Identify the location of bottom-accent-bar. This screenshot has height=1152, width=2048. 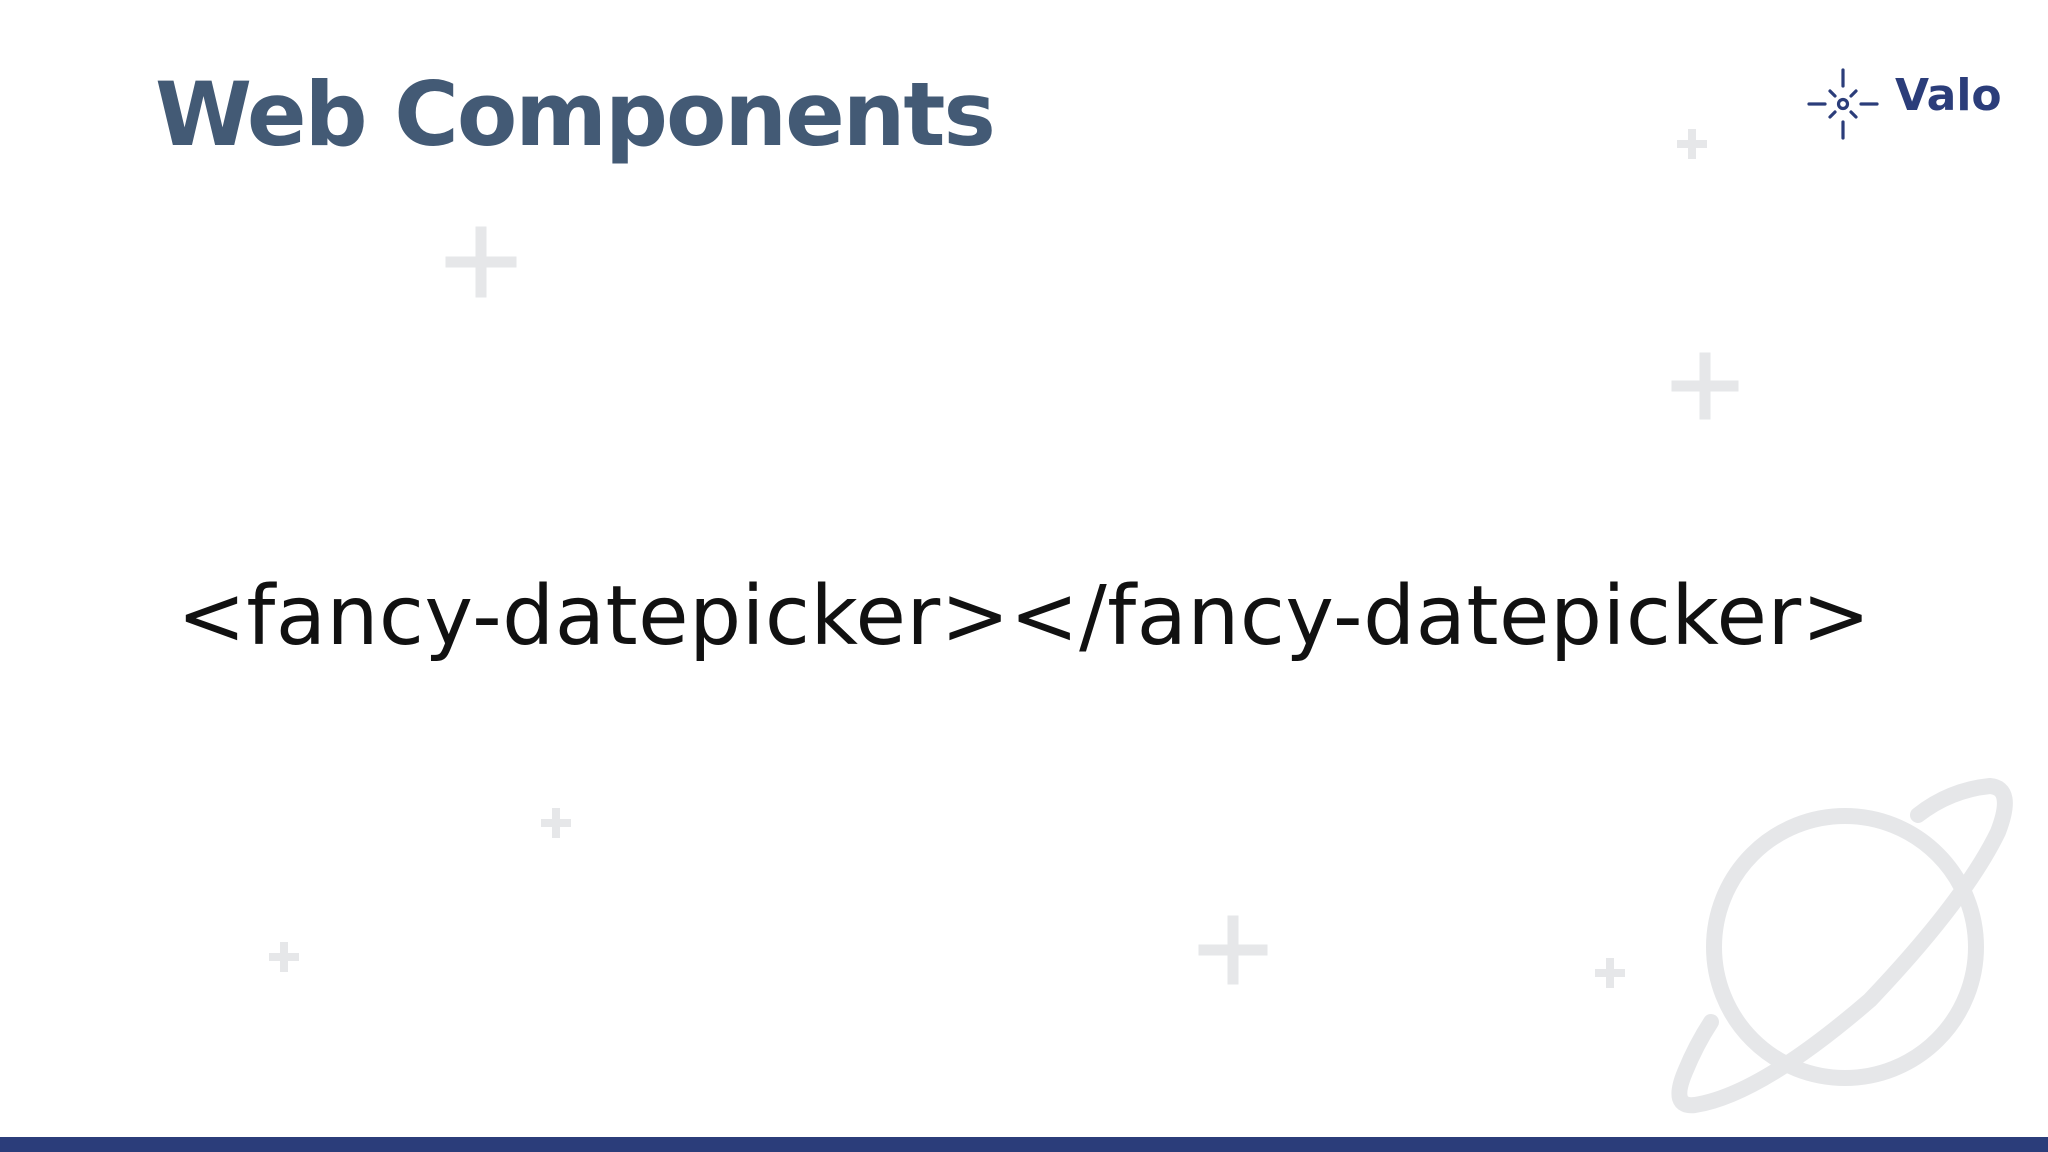
(1024, 1144).